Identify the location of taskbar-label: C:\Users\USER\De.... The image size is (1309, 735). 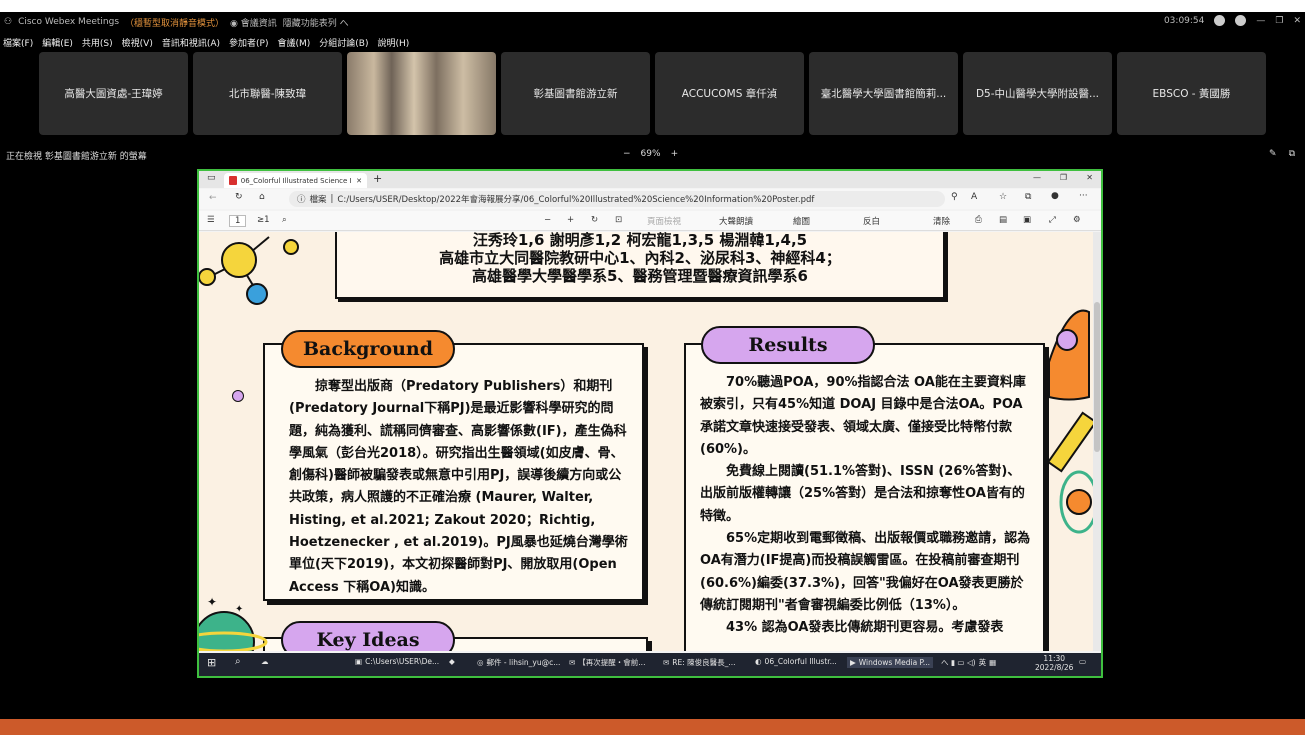
(402, 661).